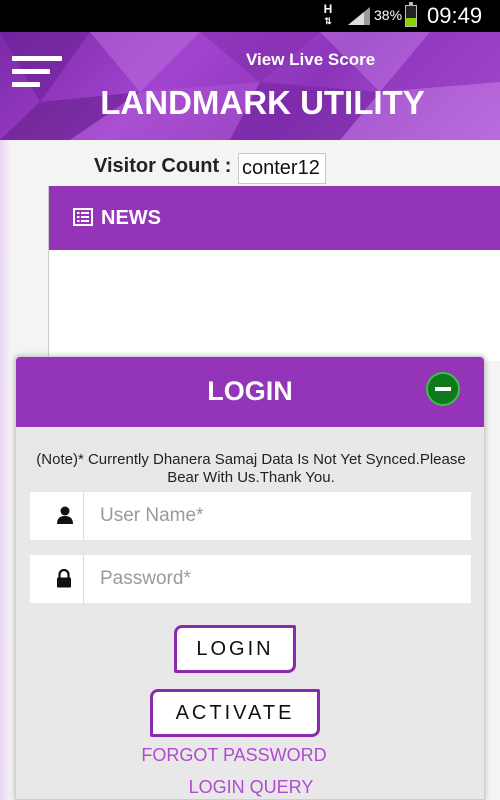 Image resolution: width=500 pixels, height=800 pixels. I want to click on clock: 09:49, so click(455, 15).